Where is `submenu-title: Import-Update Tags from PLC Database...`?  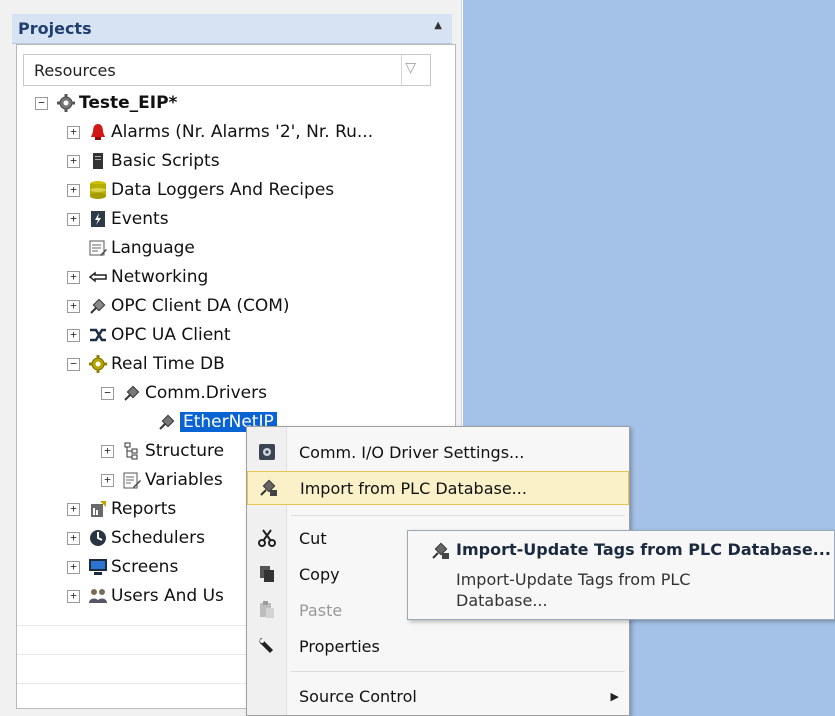 submenu-title: Import-Update Tags from PLC Database... is located at coordinates (643, 549).